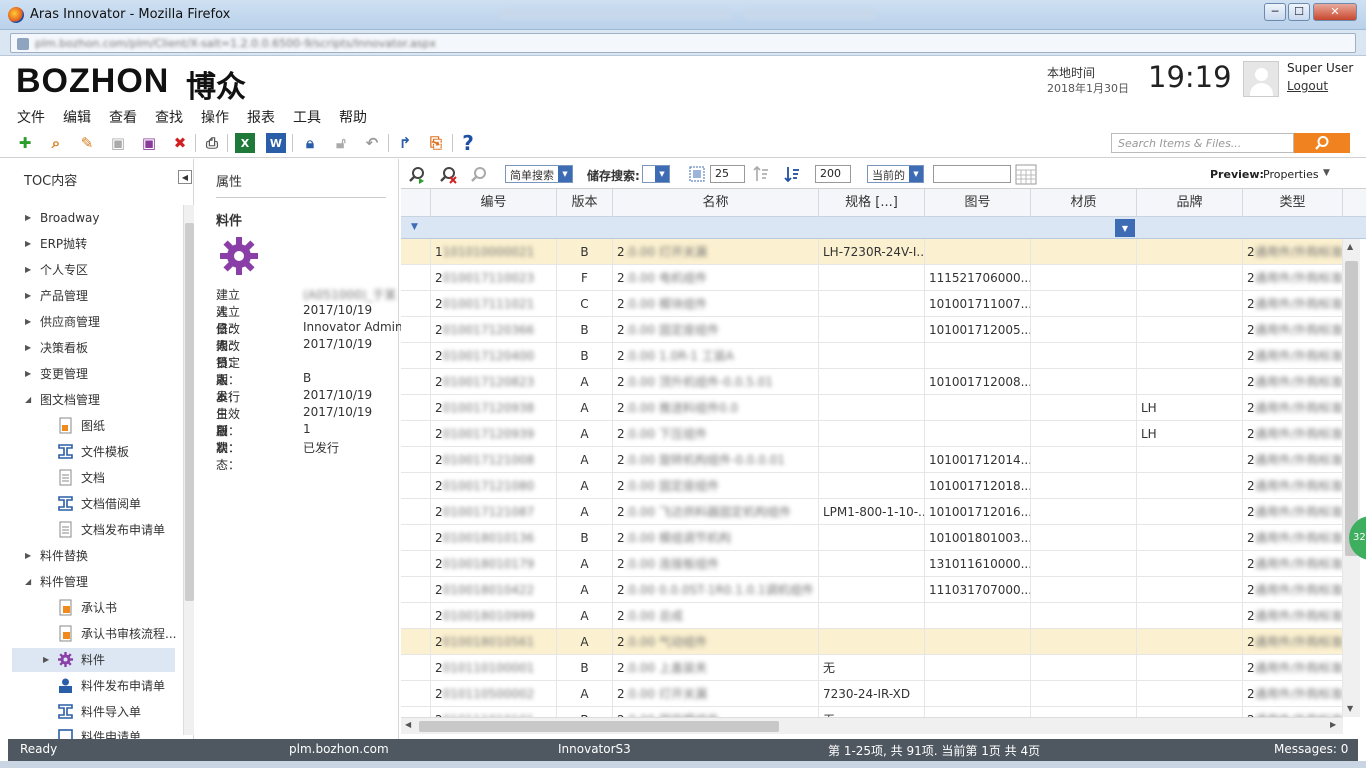  Describe the element at coordinates (185, 177) in the screenshot. I see `collapse-toc-button: ◀` at that location.